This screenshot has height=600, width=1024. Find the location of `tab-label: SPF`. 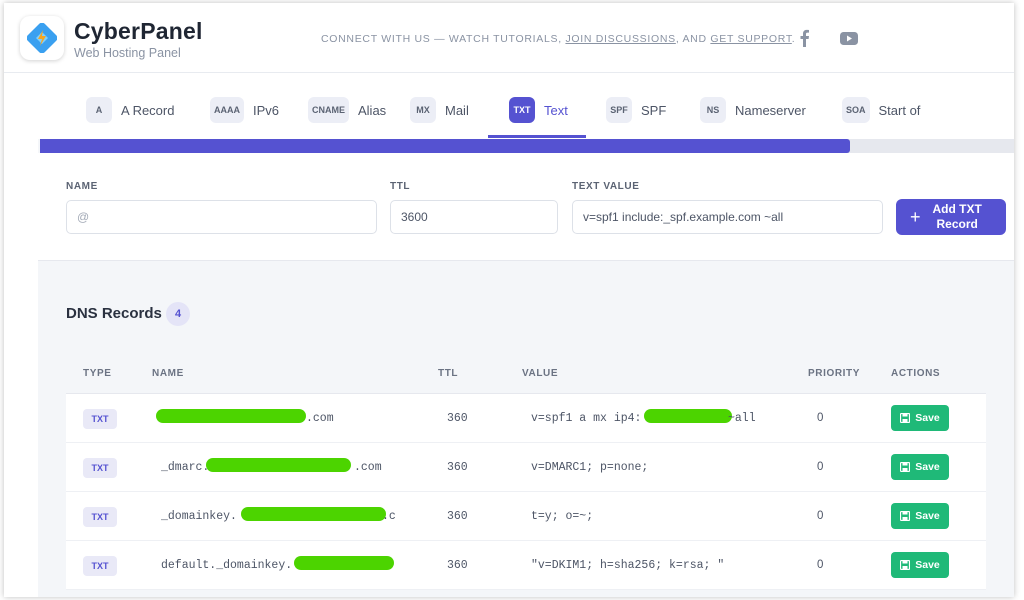

tab-label: SPF is located at coordinates (654, 110).